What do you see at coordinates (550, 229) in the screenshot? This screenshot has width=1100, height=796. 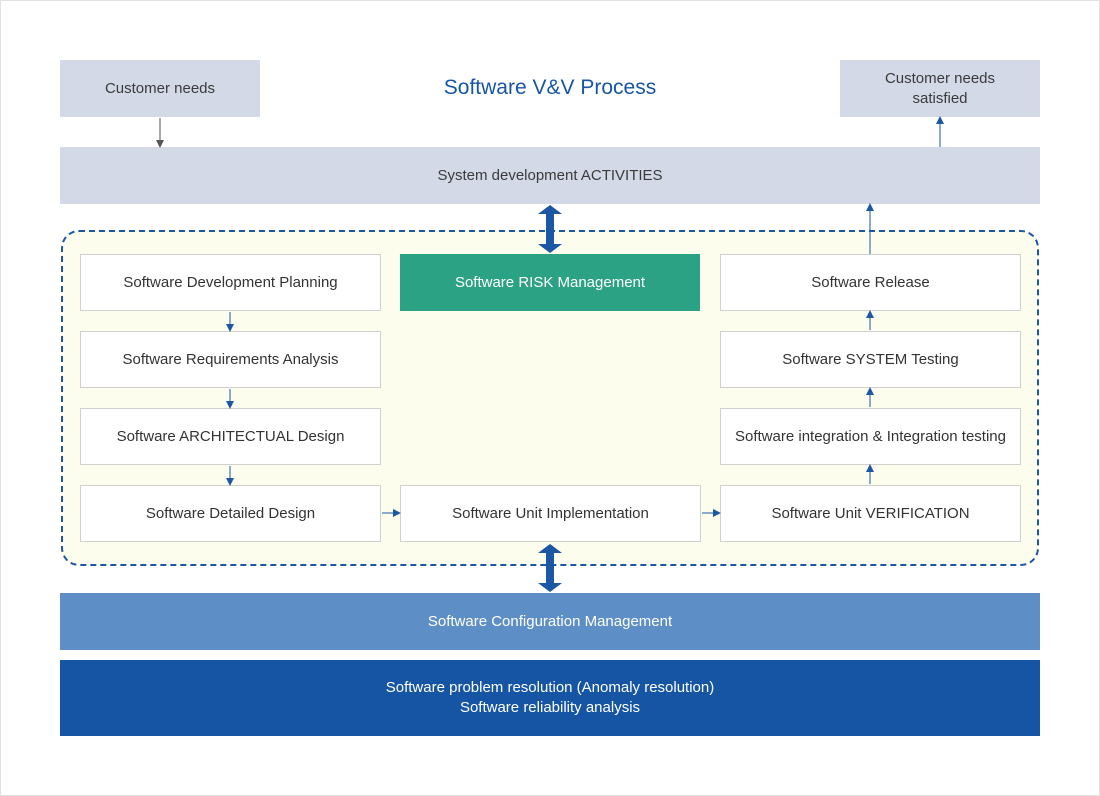 I see `double-arrow-system-risk` at bounding box center [550, 229].